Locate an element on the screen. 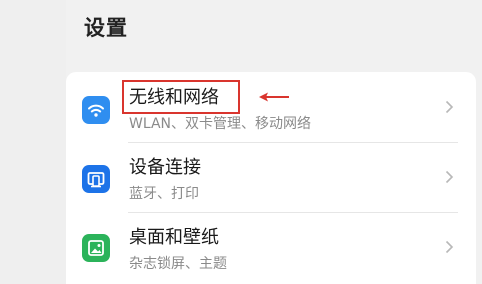  settings-item-subtitle: 杂志锁屏、主题 is located at coordinates (178, 264).